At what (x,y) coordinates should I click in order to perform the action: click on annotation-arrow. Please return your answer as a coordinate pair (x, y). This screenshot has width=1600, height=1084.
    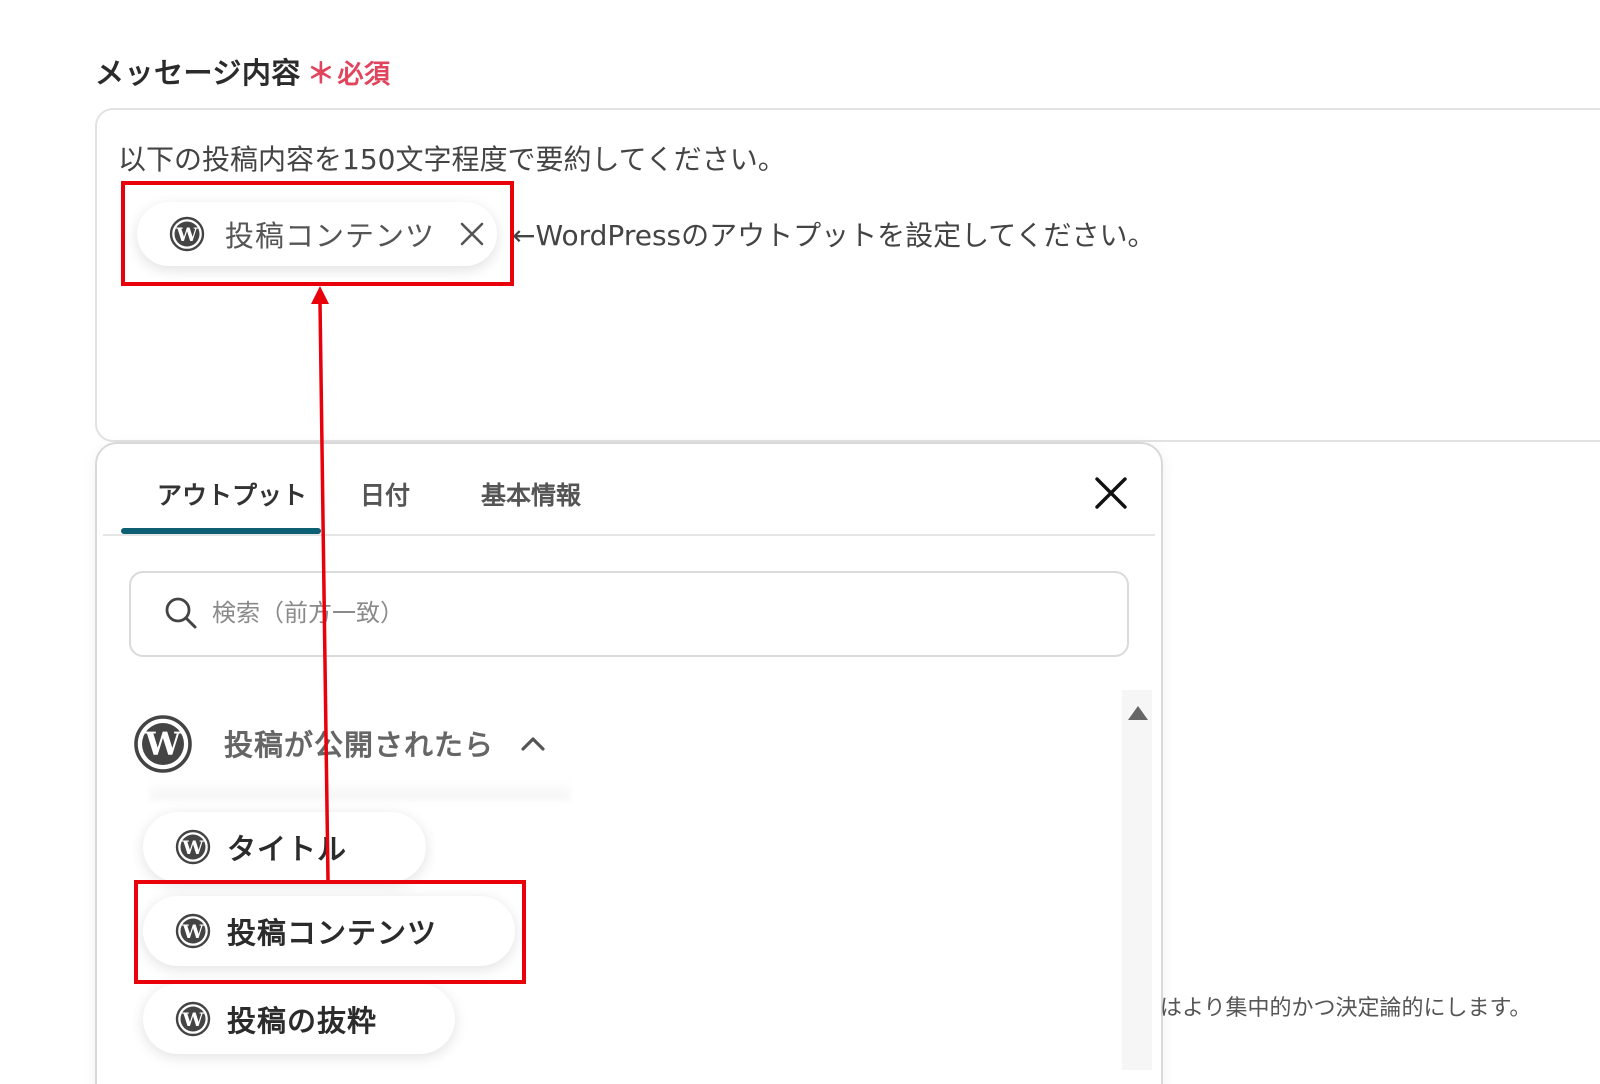
    Looking at the image, I should click on (320, 583).